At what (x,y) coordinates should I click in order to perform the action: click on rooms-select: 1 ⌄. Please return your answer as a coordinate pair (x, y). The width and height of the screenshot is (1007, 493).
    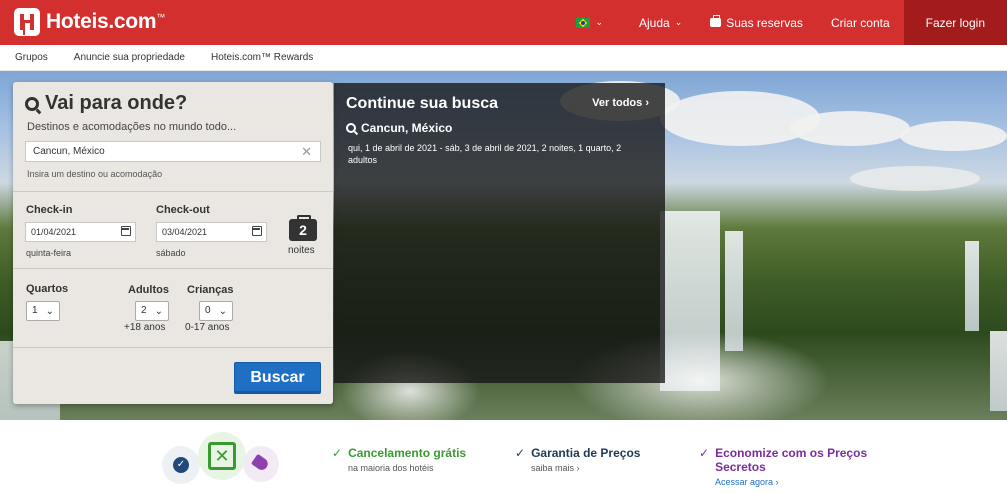
    Looking at the image, I should click on (43, 311).